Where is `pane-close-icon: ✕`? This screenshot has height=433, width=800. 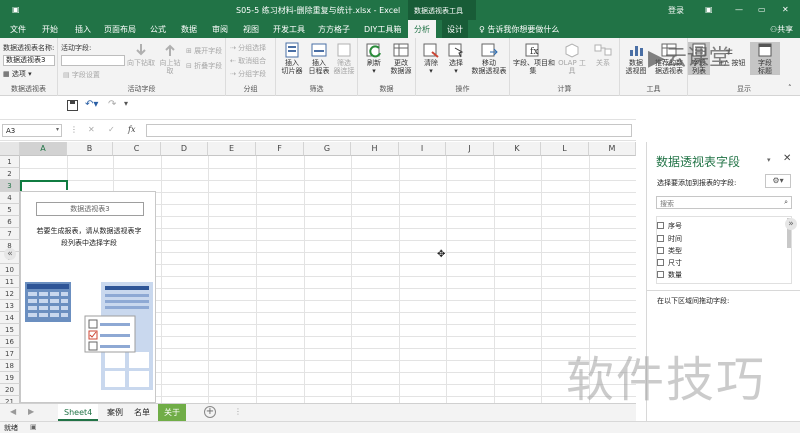
pane-close-icon: ✕ is located at coordinates (787, 158).